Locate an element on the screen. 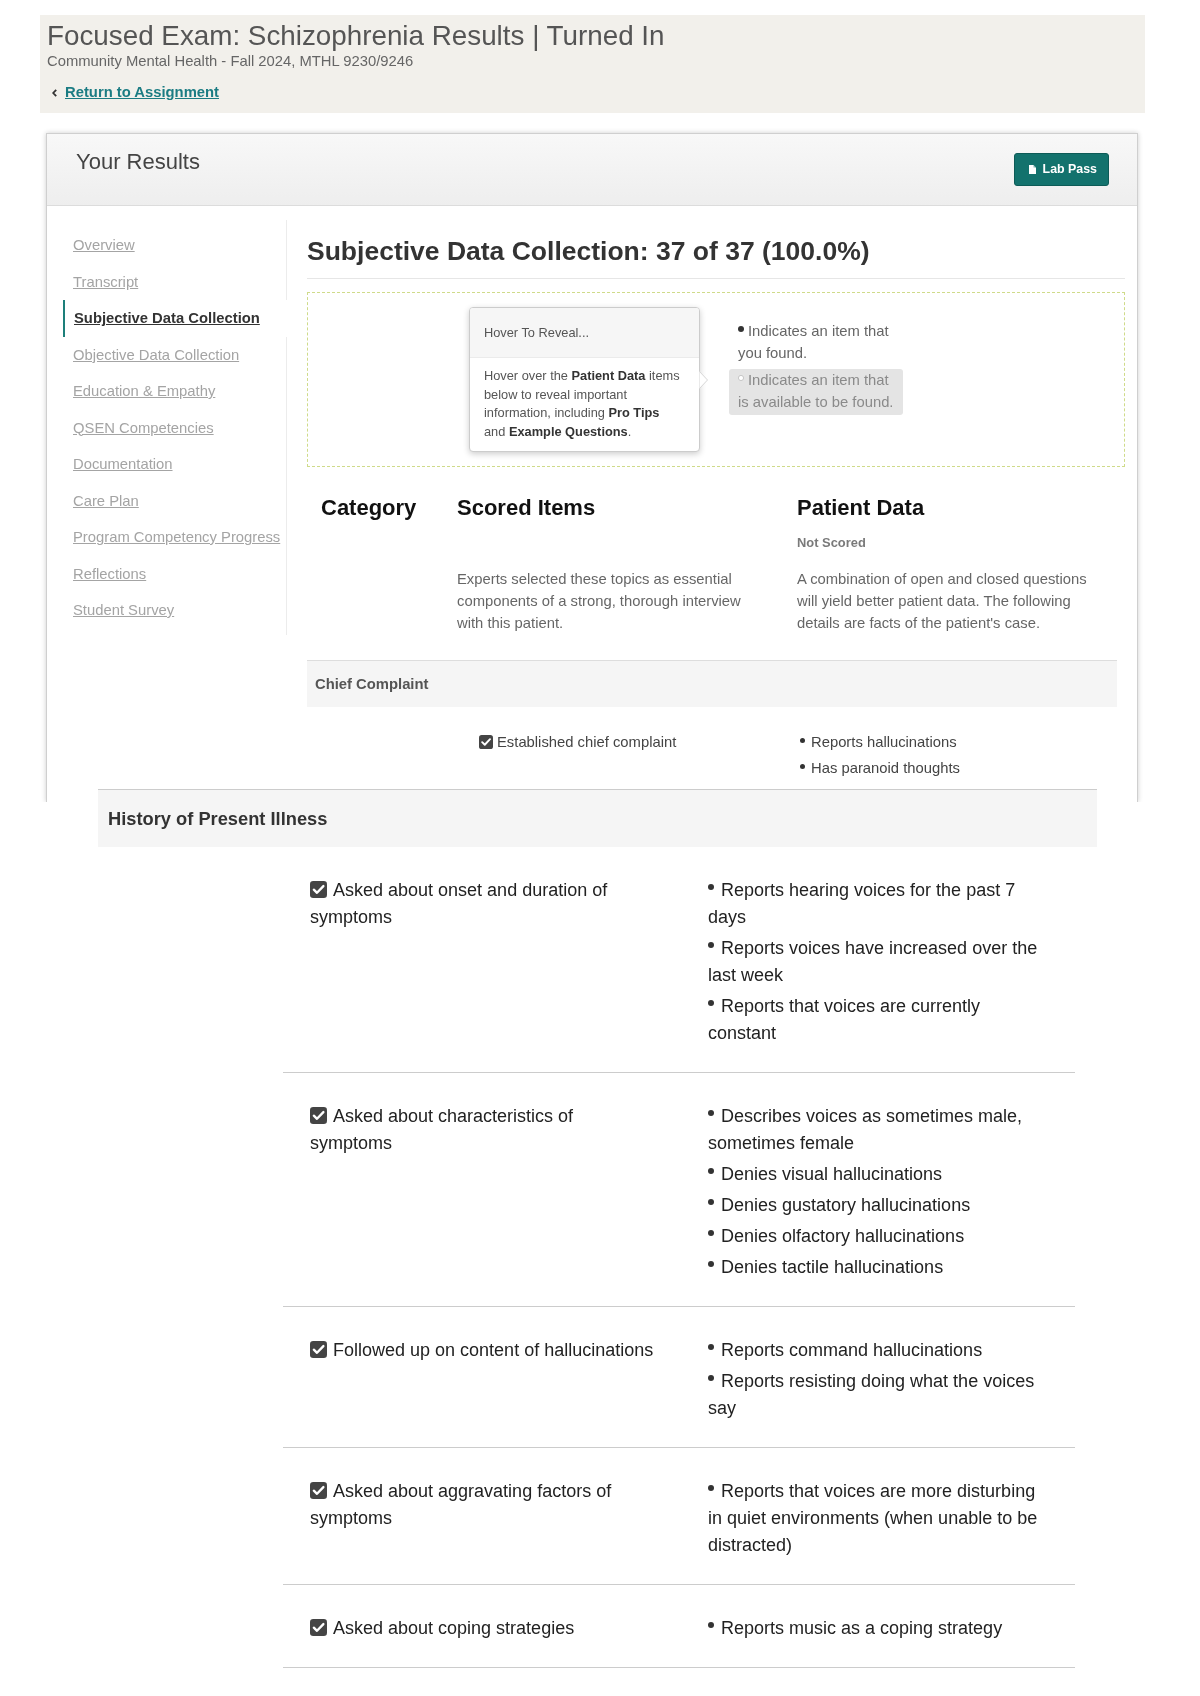  lab-pass-button: Lab Pass is located at coordinates (1061, 169).